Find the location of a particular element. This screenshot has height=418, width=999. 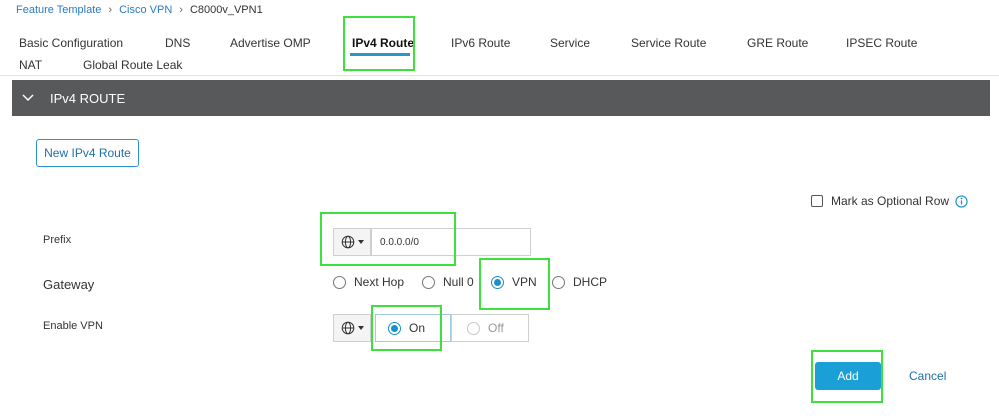

tab-service-route: Service Route is located at coordinates (668, 43).